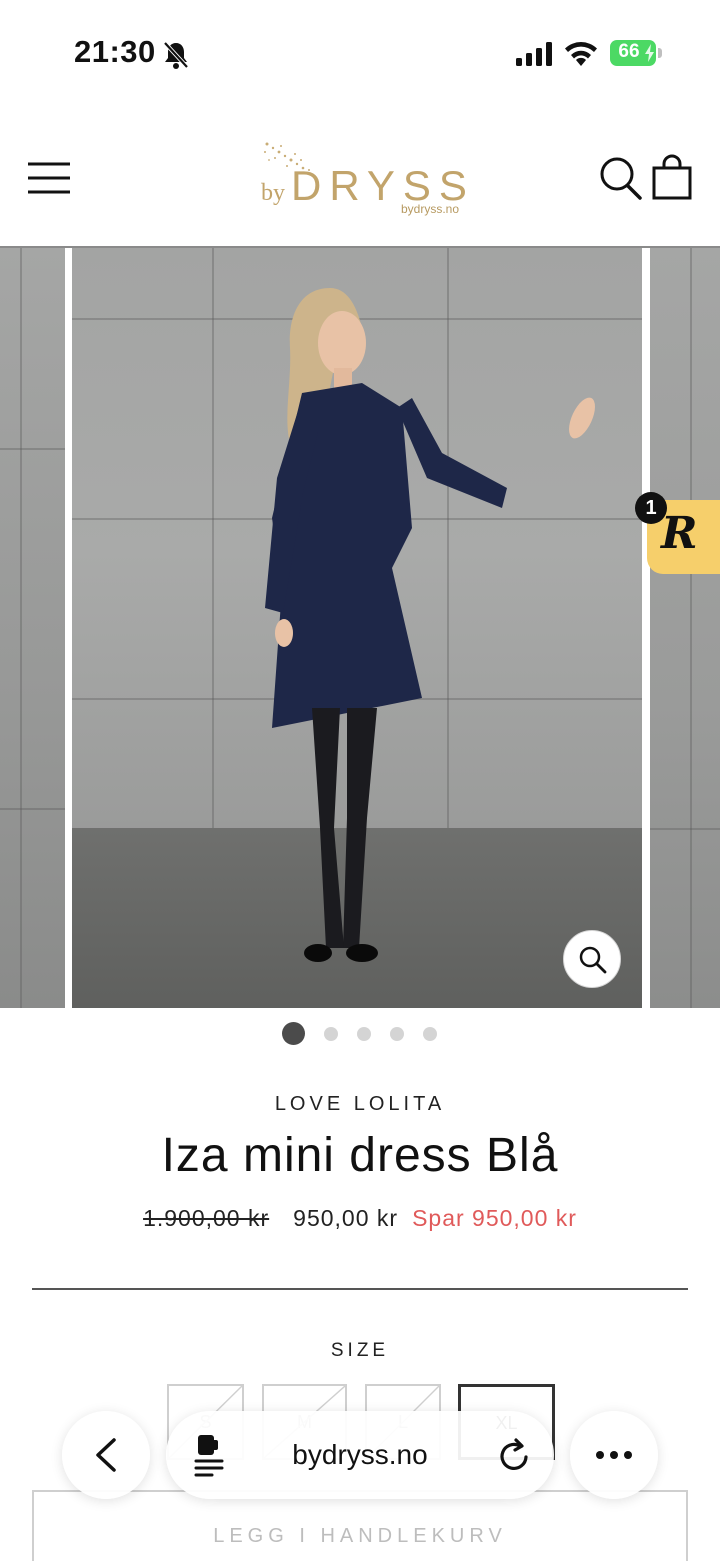 The width and height of the screenshot is (720, 1561). I want to click on browser-toolbar: bydryss.no, so click(360, 1455).